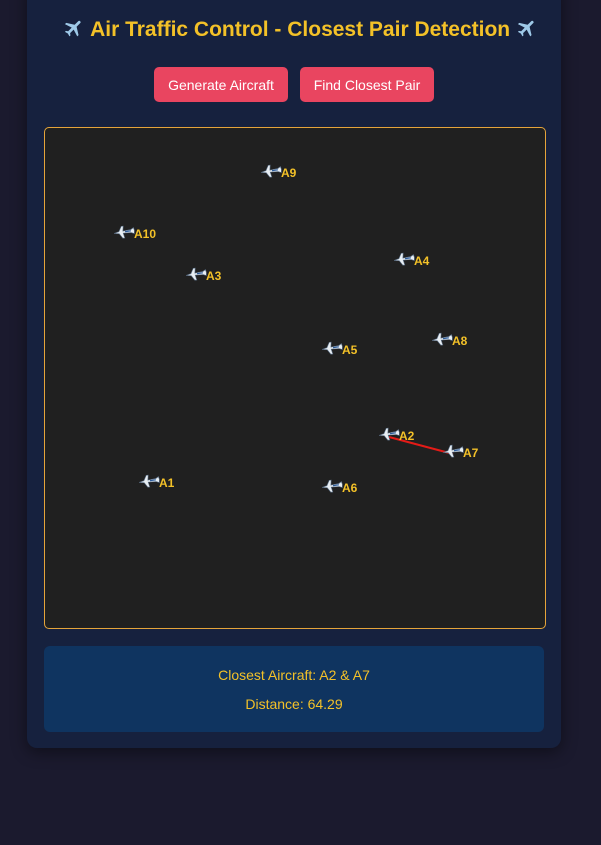 Image resolution: width=601 pixels, height=845 pixels. What do you see at coordinates (294, 675) in the screenshot?
I see `closest-aircraft-text: Closest Aircraft: A2 & A7` at bounding box center [294, 675].